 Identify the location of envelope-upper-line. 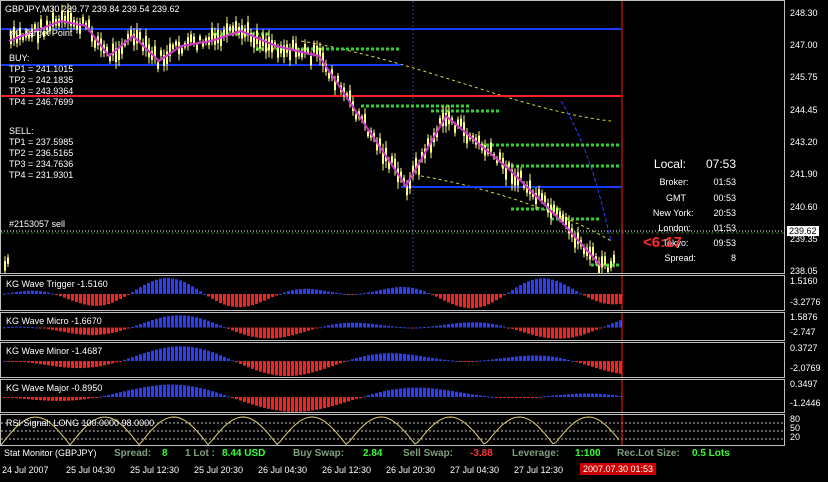
(456, 81).